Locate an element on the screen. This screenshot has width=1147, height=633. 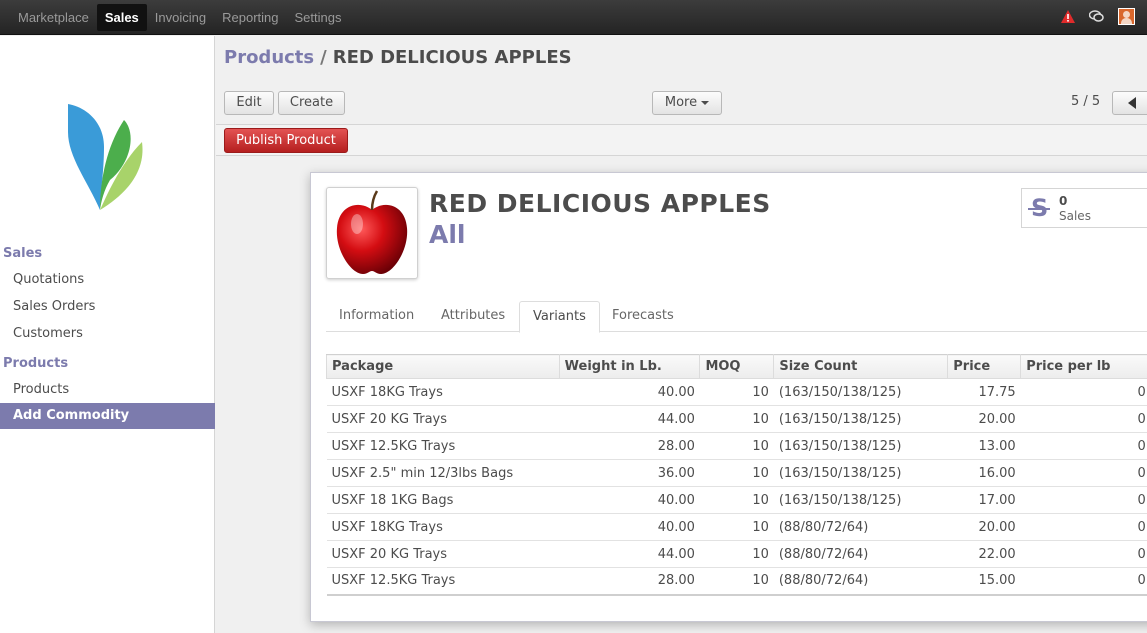
breadcrumb-current: RED DELICIOUS APPLES is located at coordinates (452, 57).